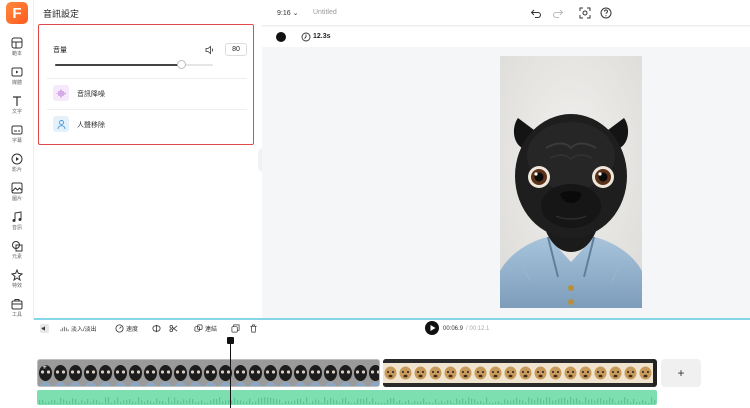 The height and width of the screenshot is (408, 750). What do you see at coordinates (91, 125) in the screenshot?
I see `feature-label: 人聲移除` at bounding box center [91, 125].